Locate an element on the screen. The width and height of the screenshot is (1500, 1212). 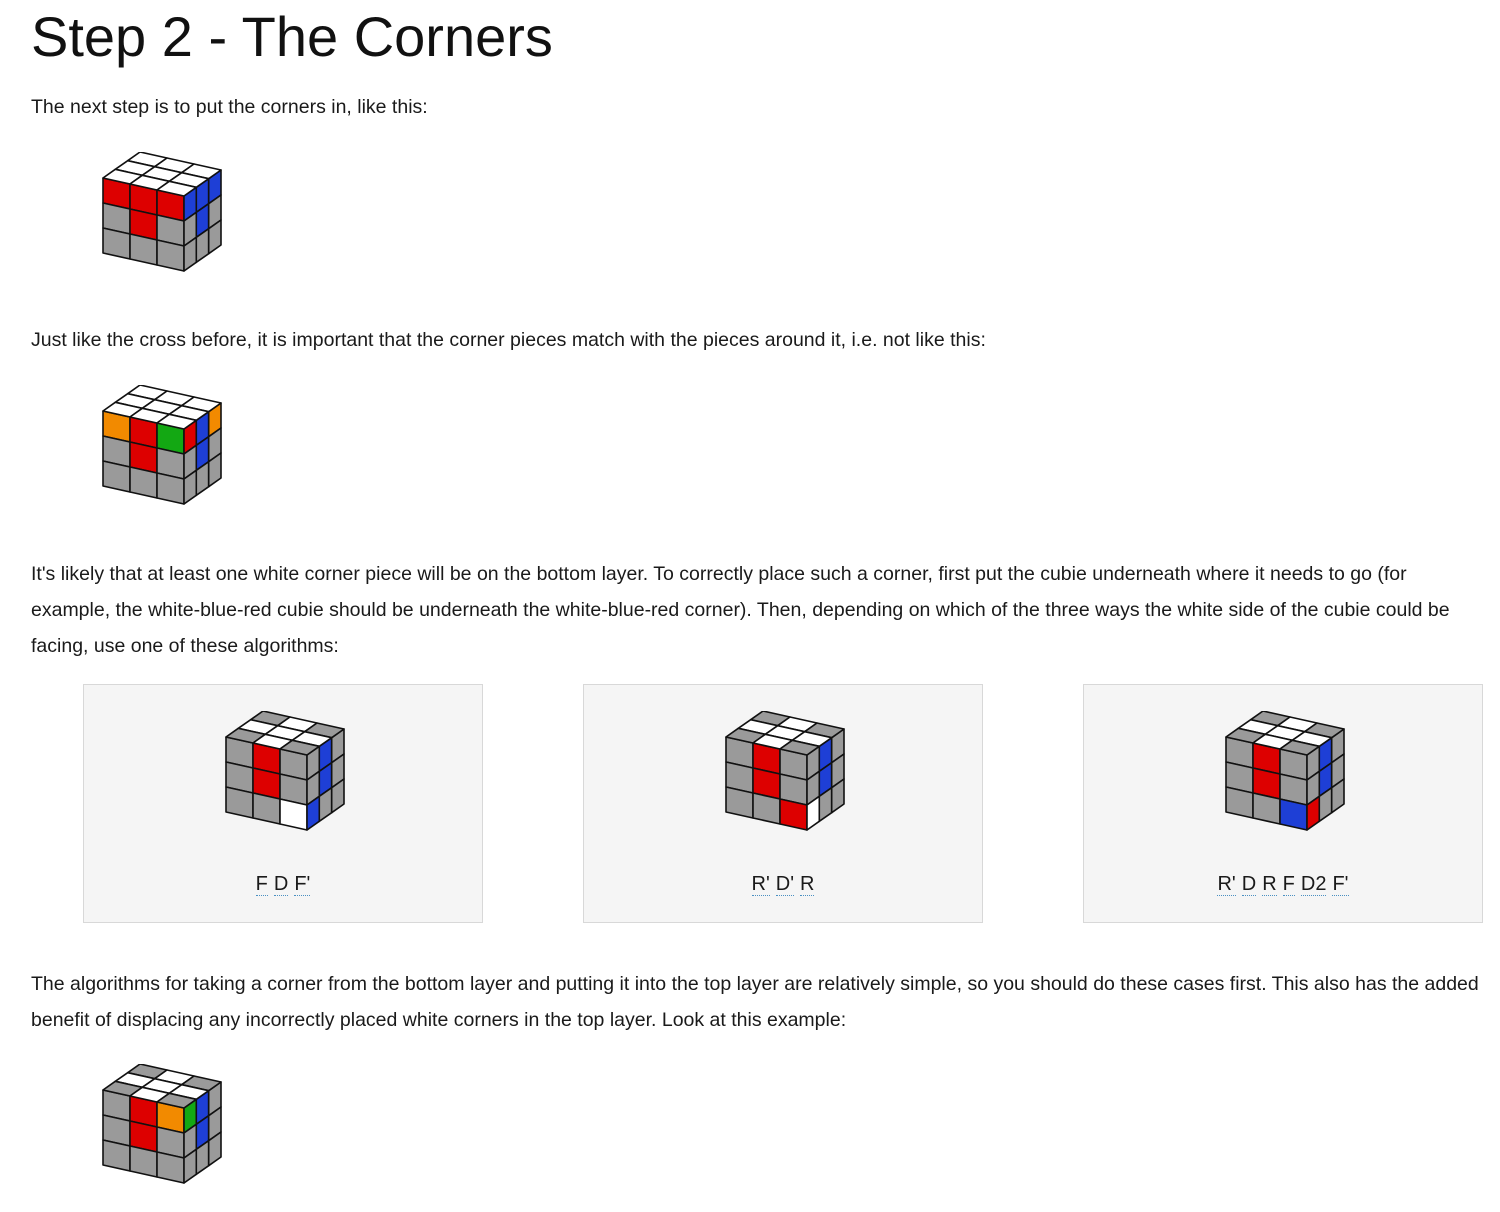
cube-example-image is located at coordinates (161, 1134).